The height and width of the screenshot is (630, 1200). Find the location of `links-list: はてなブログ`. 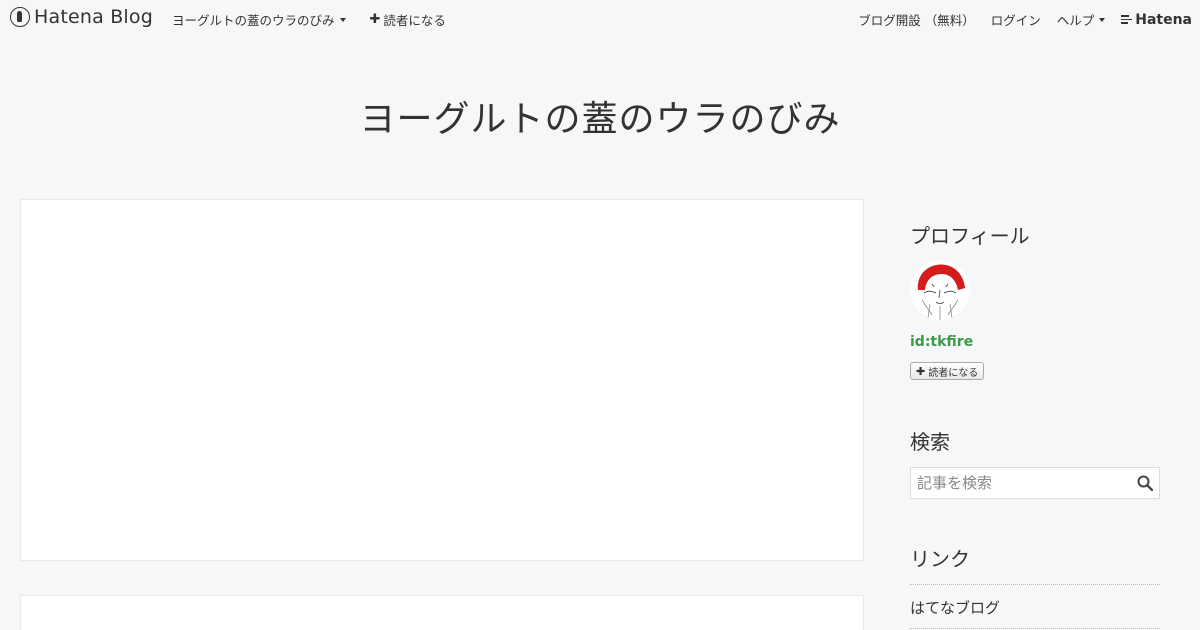

links-list: はてなブログ is located at coordinates (1035, 606).